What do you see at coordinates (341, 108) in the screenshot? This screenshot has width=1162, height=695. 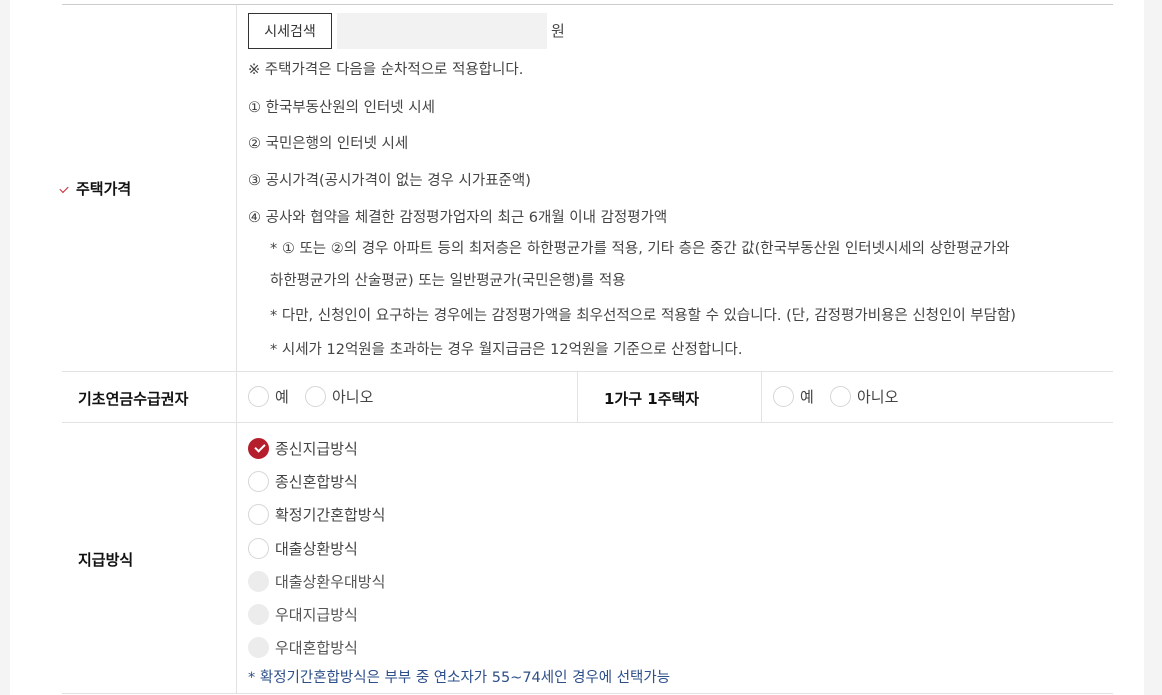 I see `price-rule-item: ① 한국부동산원의 인터넷 시세` at bounding box center [341, 108].